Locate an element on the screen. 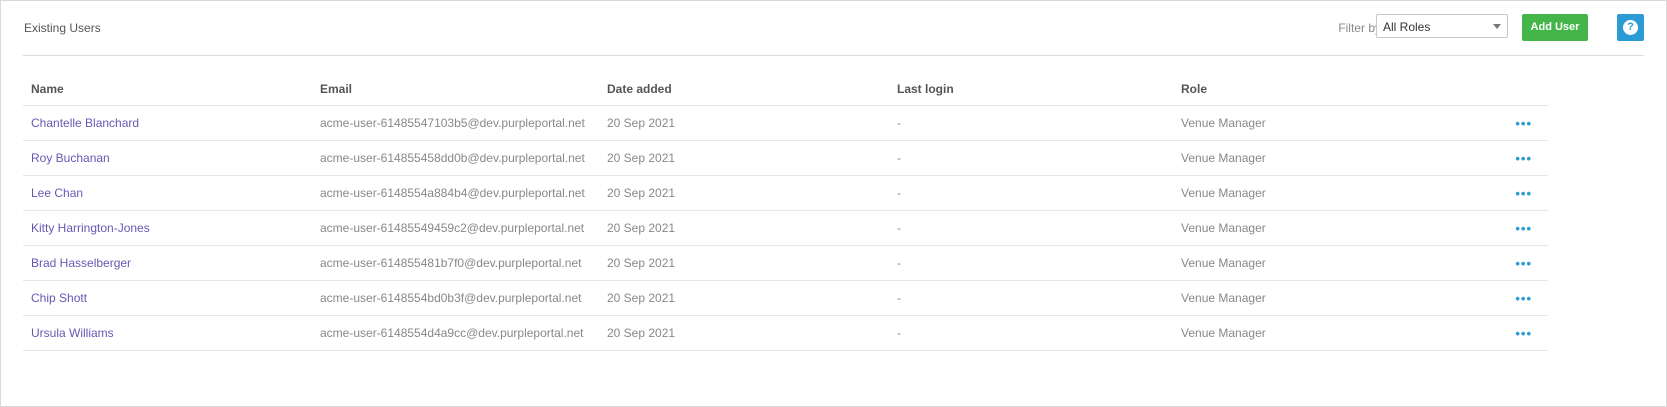  user-name-link: Lee Chan is located at coordinates (167, 193).